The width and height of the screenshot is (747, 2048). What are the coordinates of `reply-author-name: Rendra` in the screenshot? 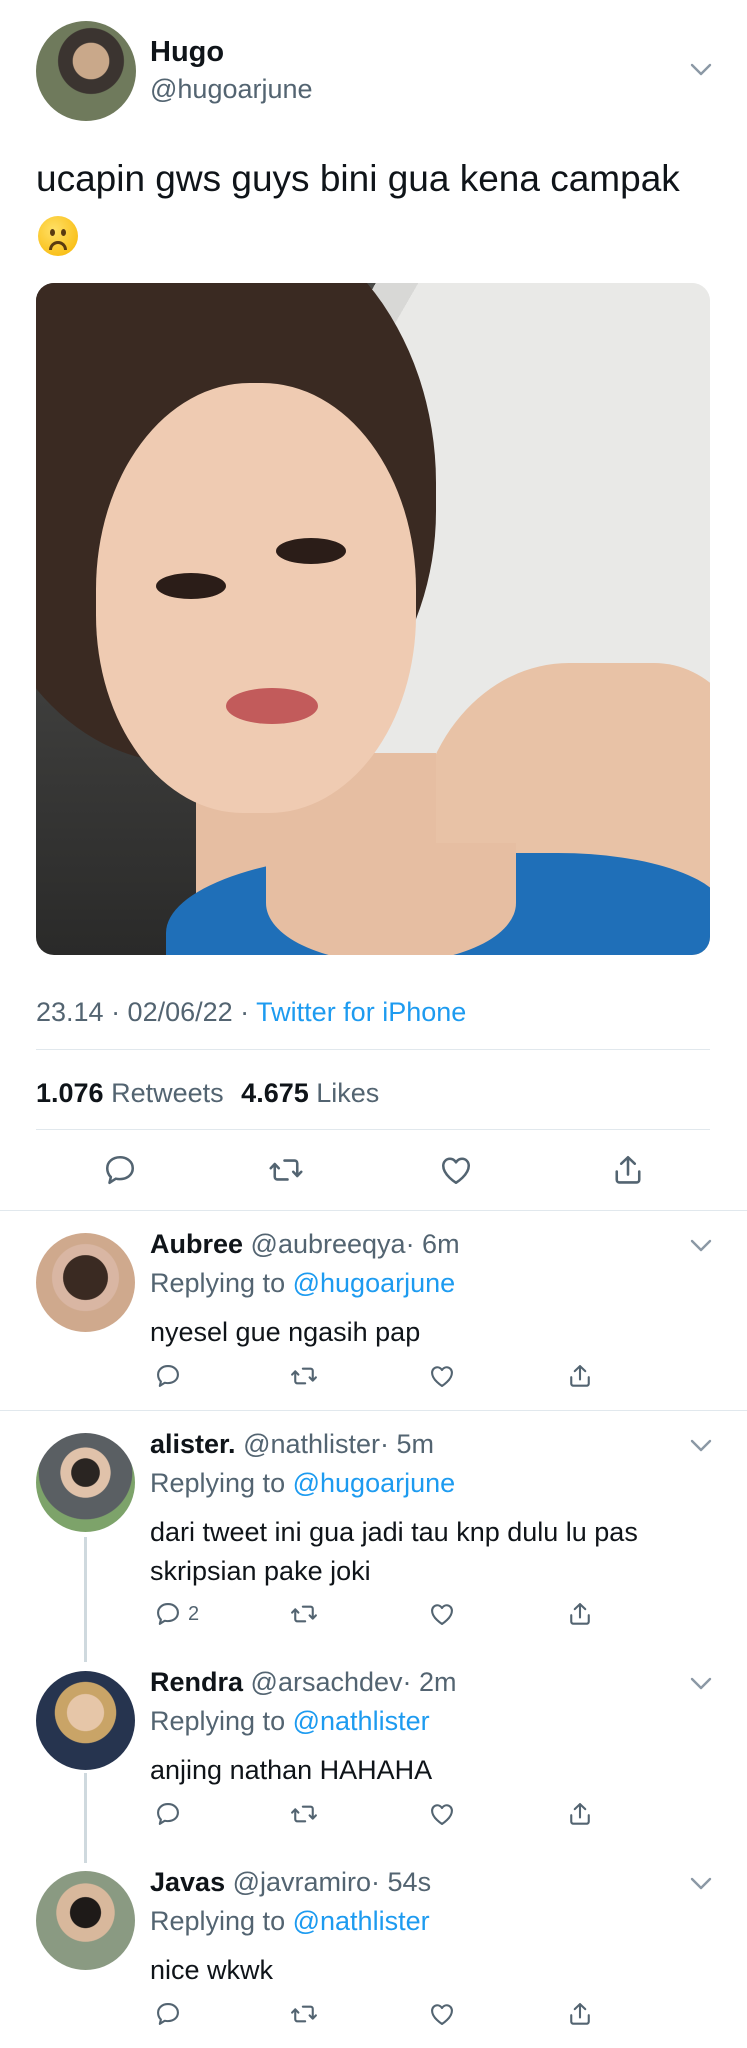 It's located at (196, 1682).